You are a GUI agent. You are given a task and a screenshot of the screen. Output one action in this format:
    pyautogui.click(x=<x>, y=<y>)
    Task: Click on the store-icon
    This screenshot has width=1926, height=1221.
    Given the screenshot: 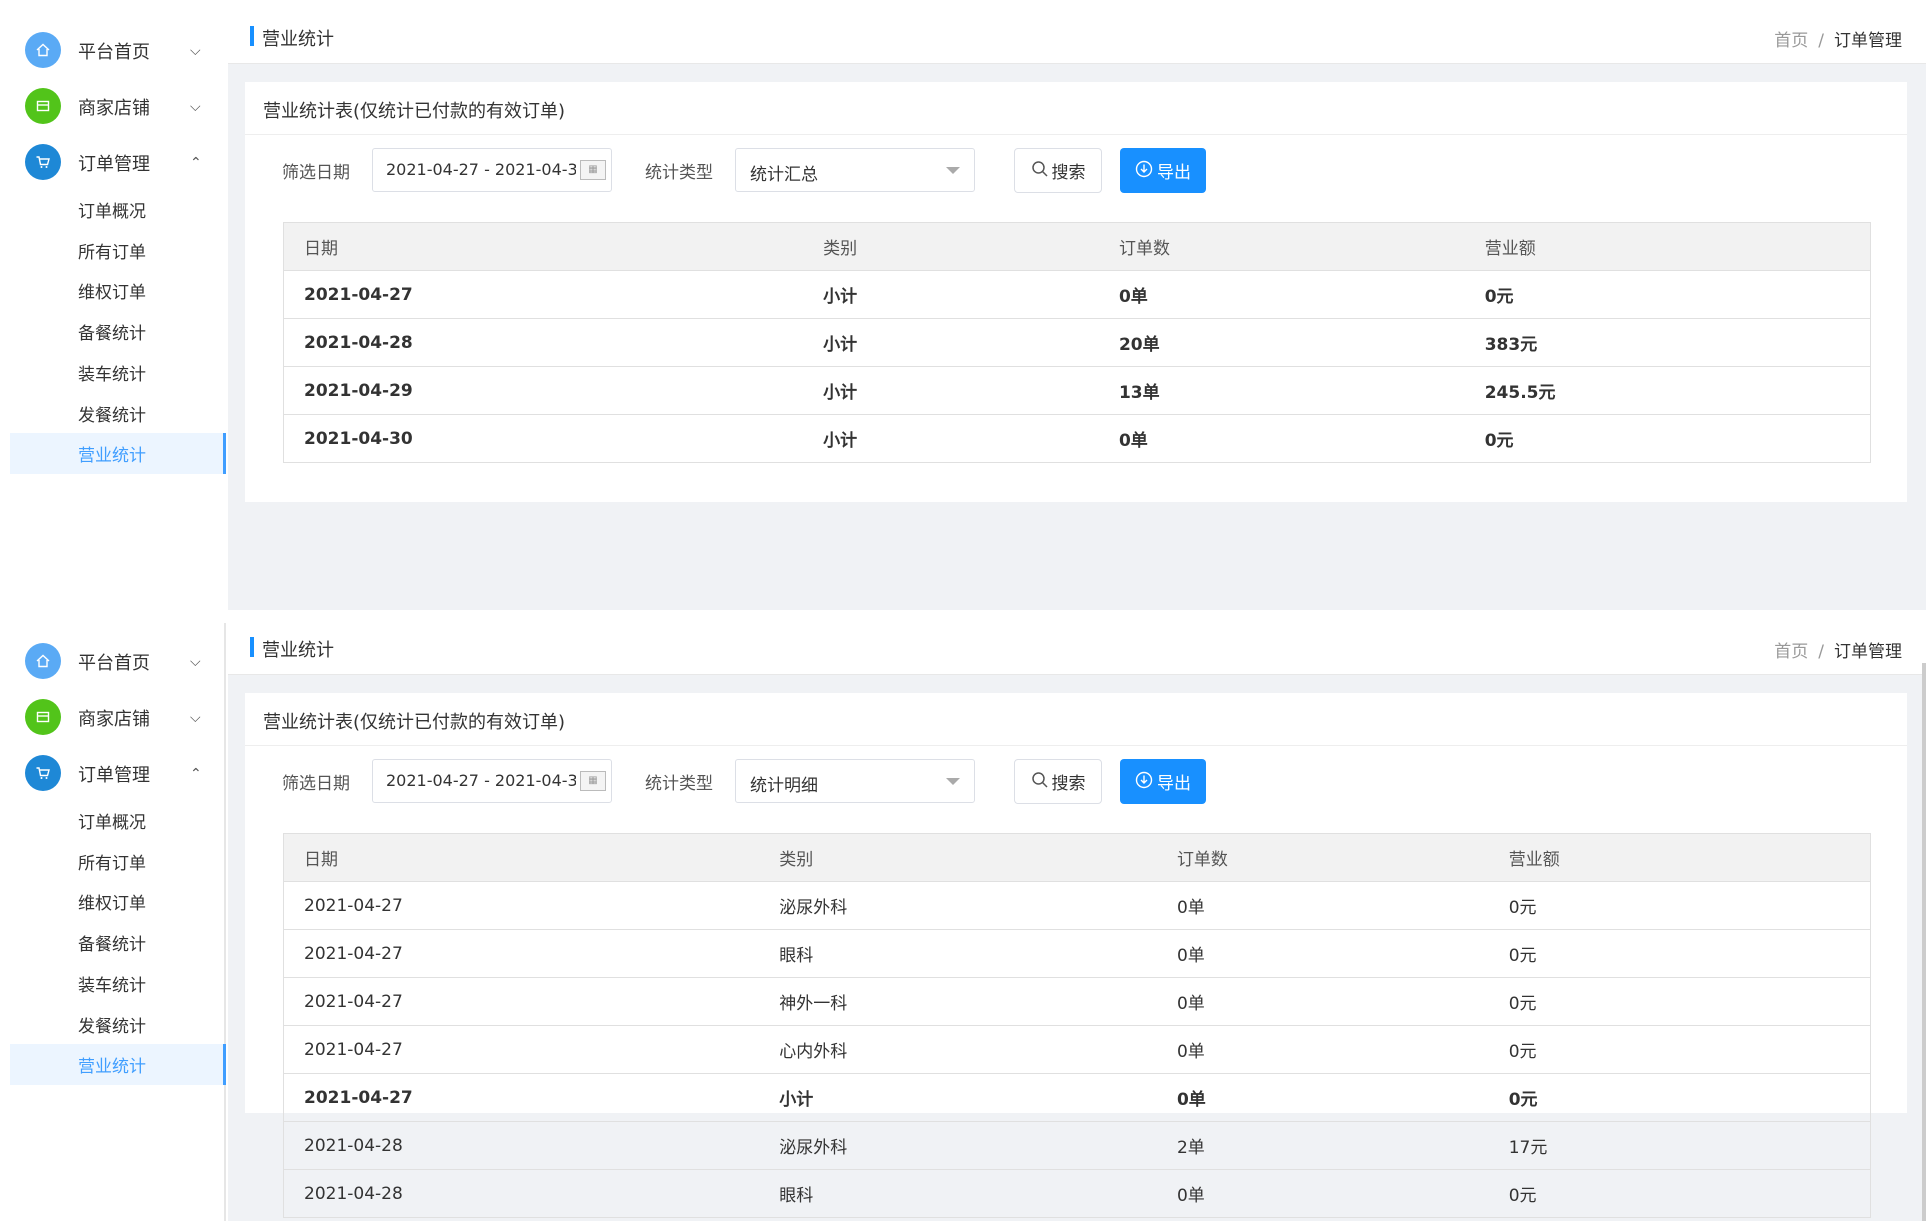 What is the action you would take?
    pyautogui.click(x=43, y=106)
    